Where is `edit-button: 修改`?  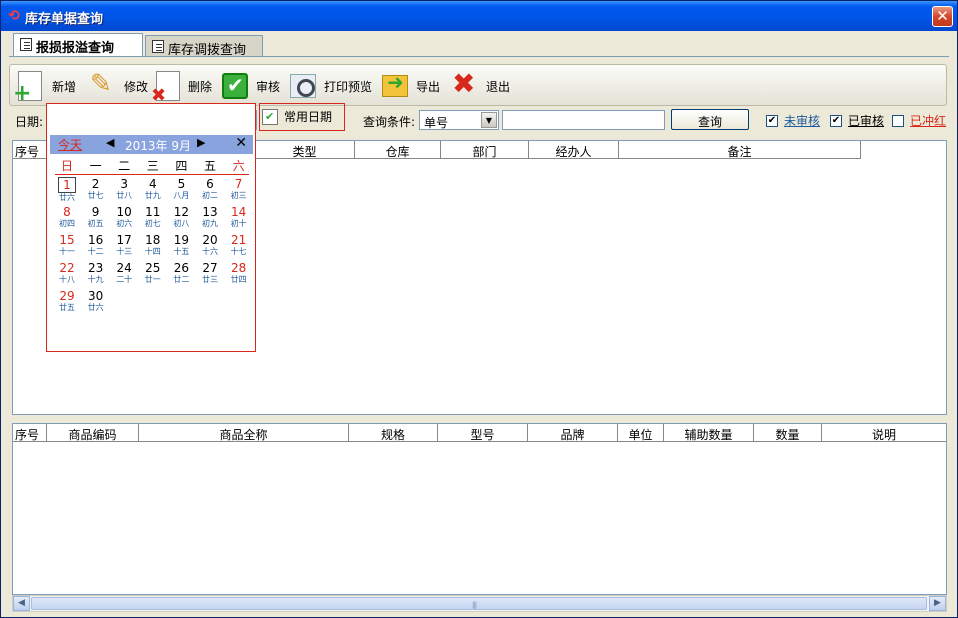 edit-button: 修改 is located at coordinates (118, 86).